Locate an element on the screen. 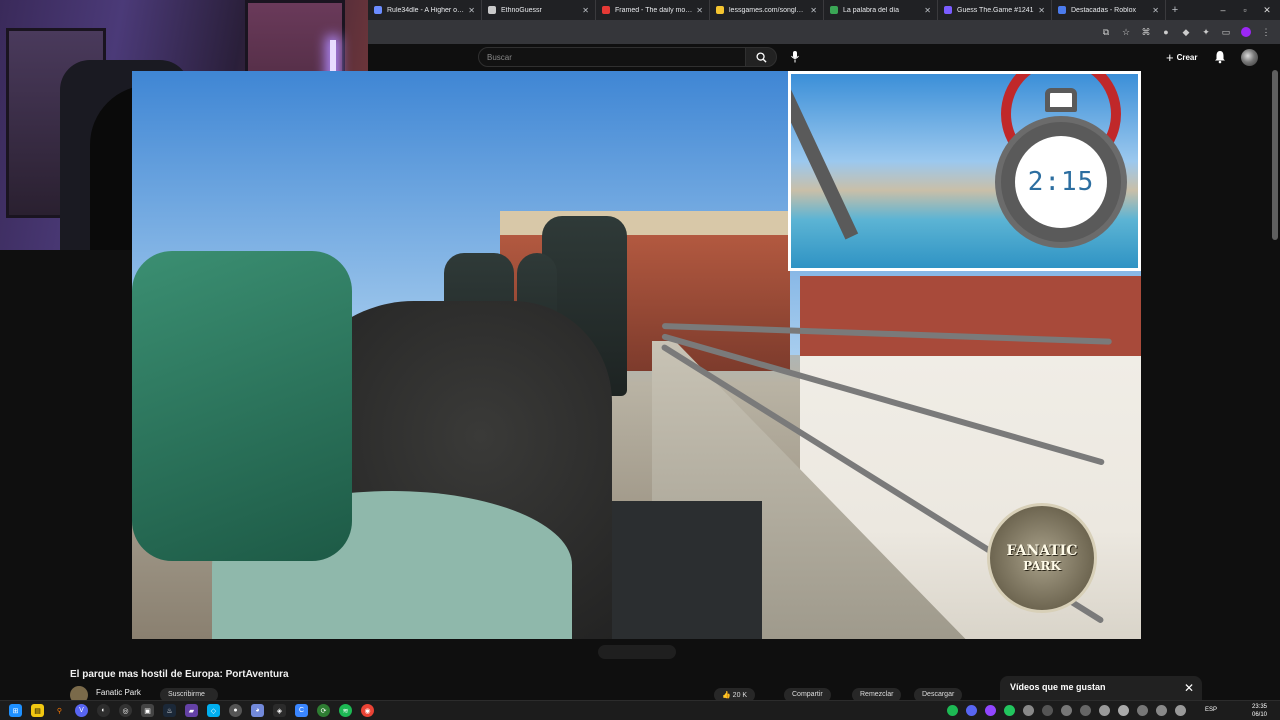 The height and width of the screenshot is (720, 1280). volume-icon is located at coordinates (1180, 710).